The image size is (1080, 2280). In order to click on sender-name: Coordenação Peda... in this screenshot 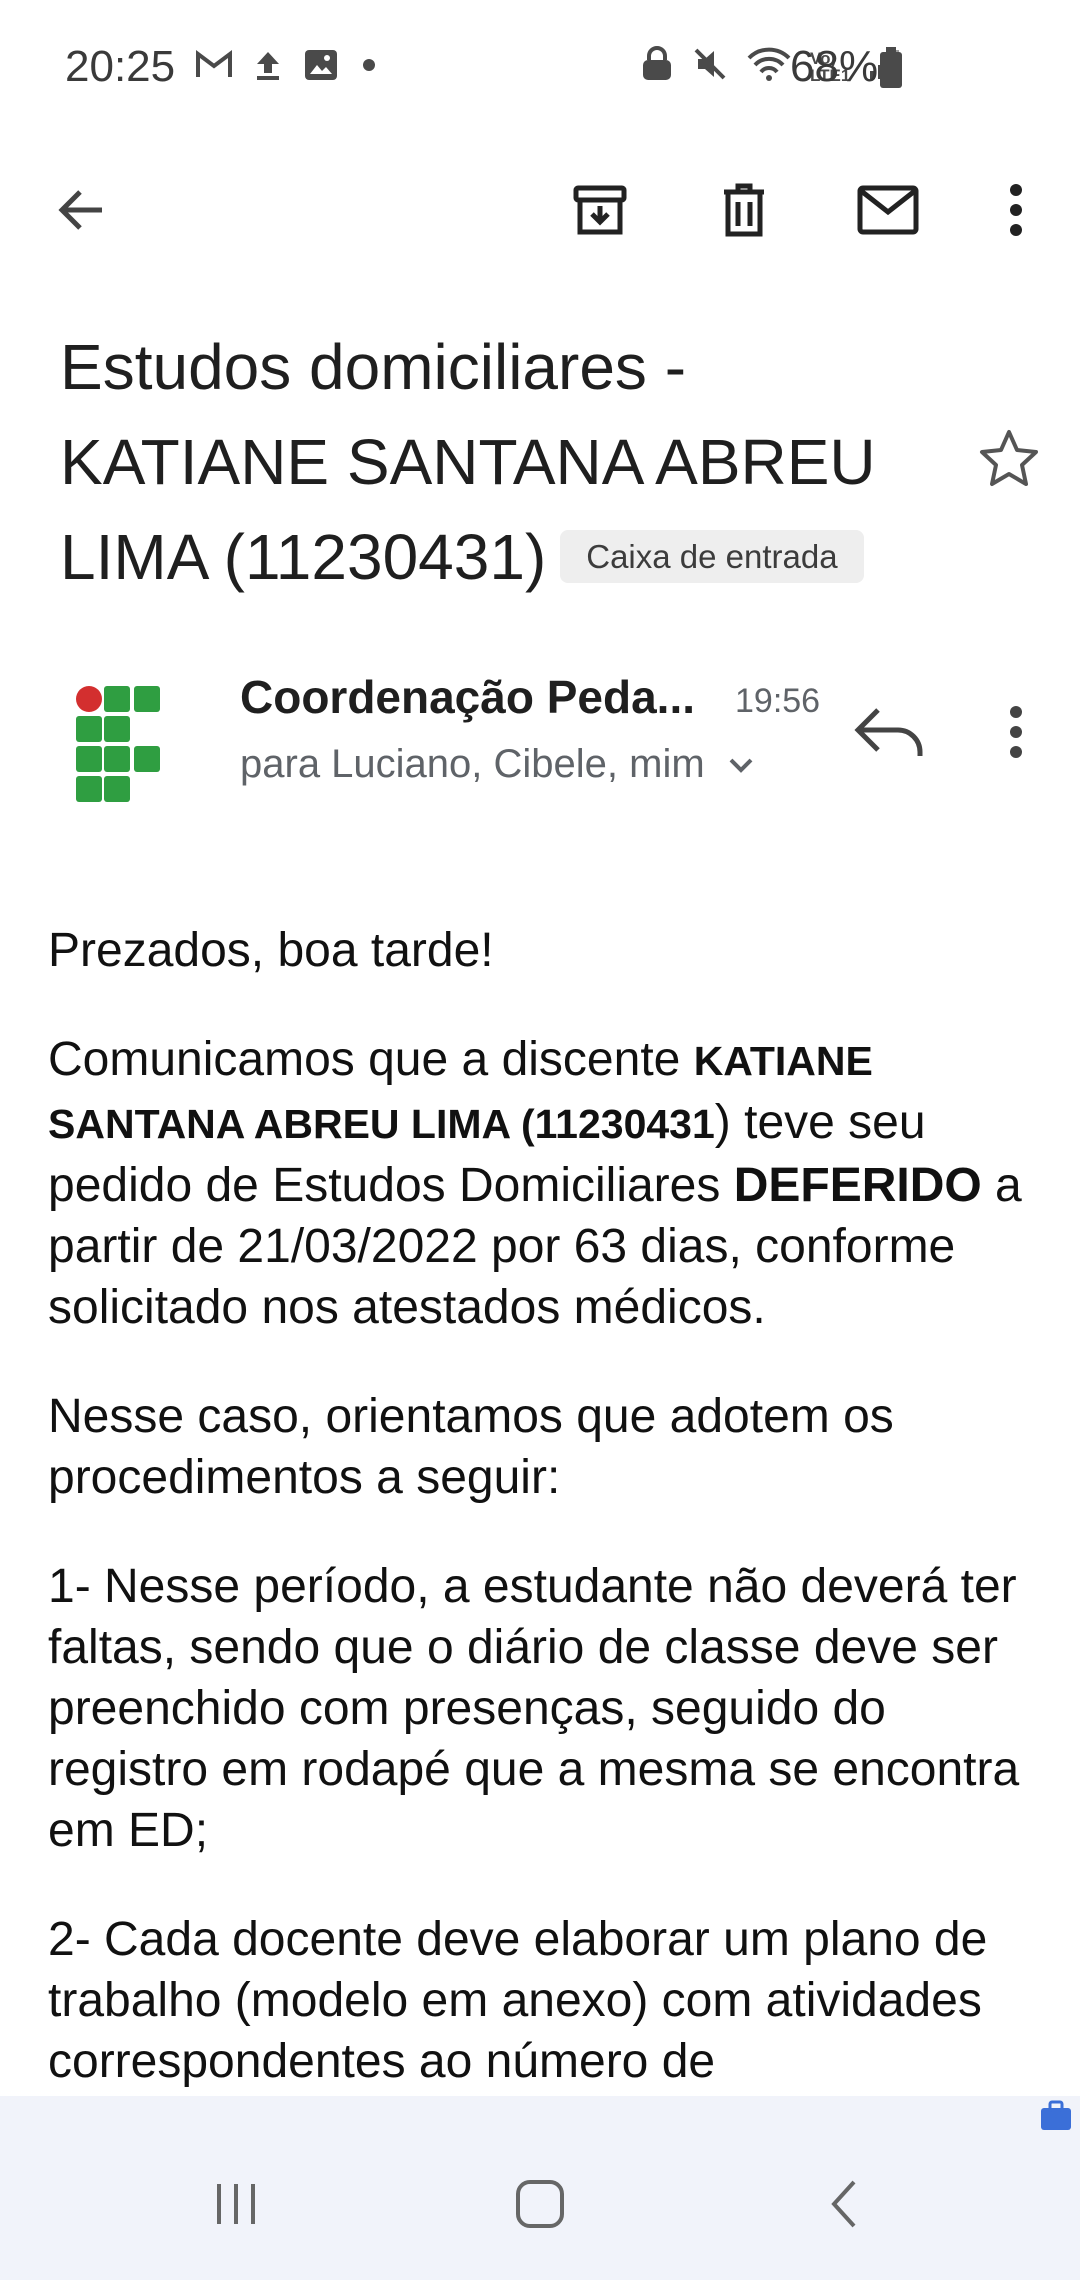, I will do `click(467, 697)`.